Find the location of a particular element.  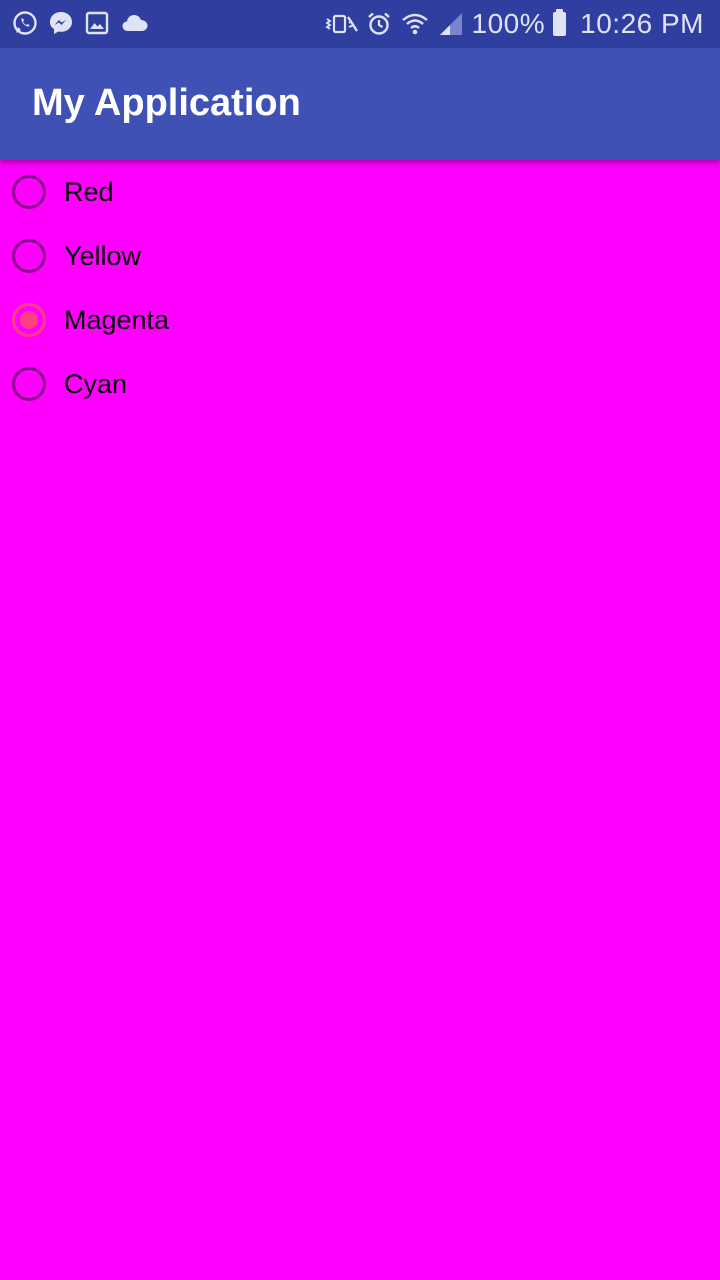

signal-icon is located at coordinates (451, 24).